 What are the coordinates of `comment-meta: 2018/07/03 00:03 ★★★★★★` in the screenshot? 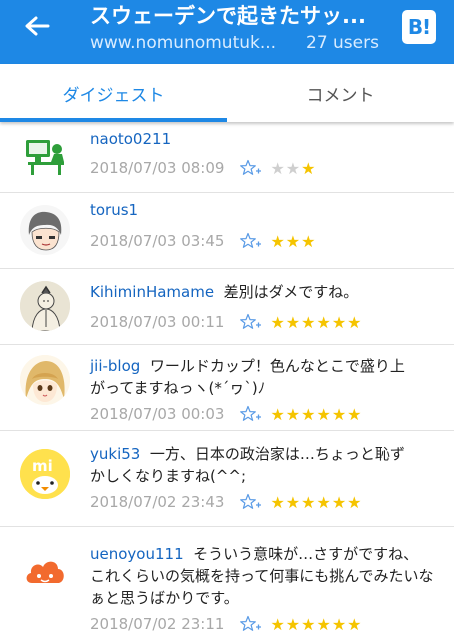 It's located at (226, 414).